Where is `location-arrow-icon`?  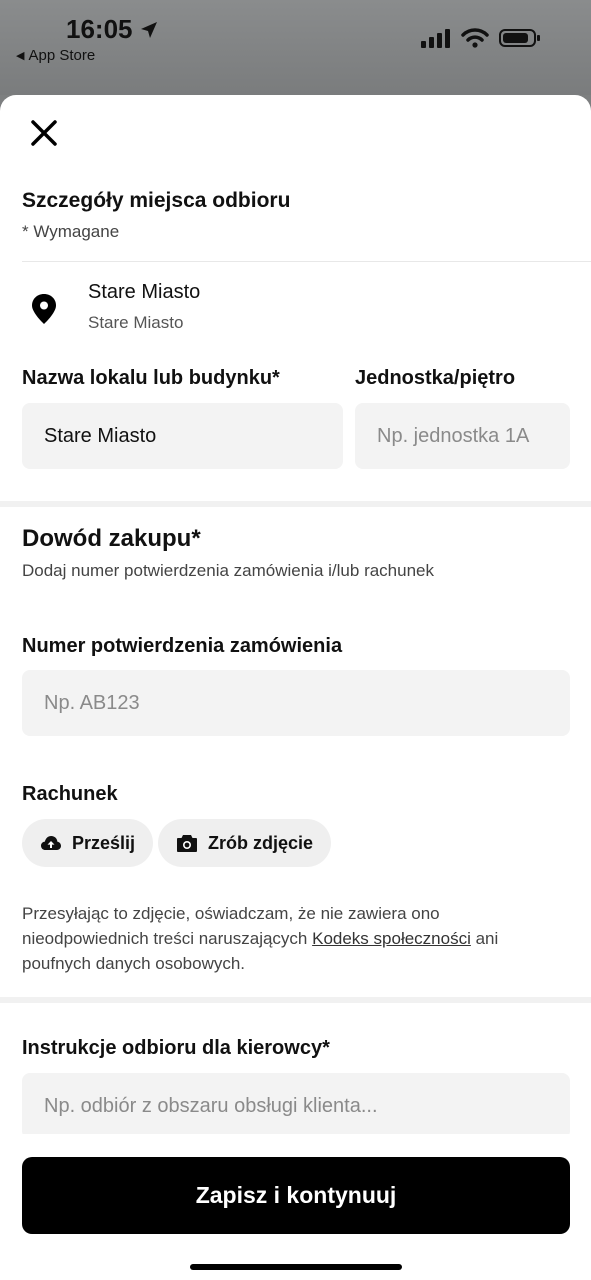
location-arrow-icon is located at coordinates (148, 29).